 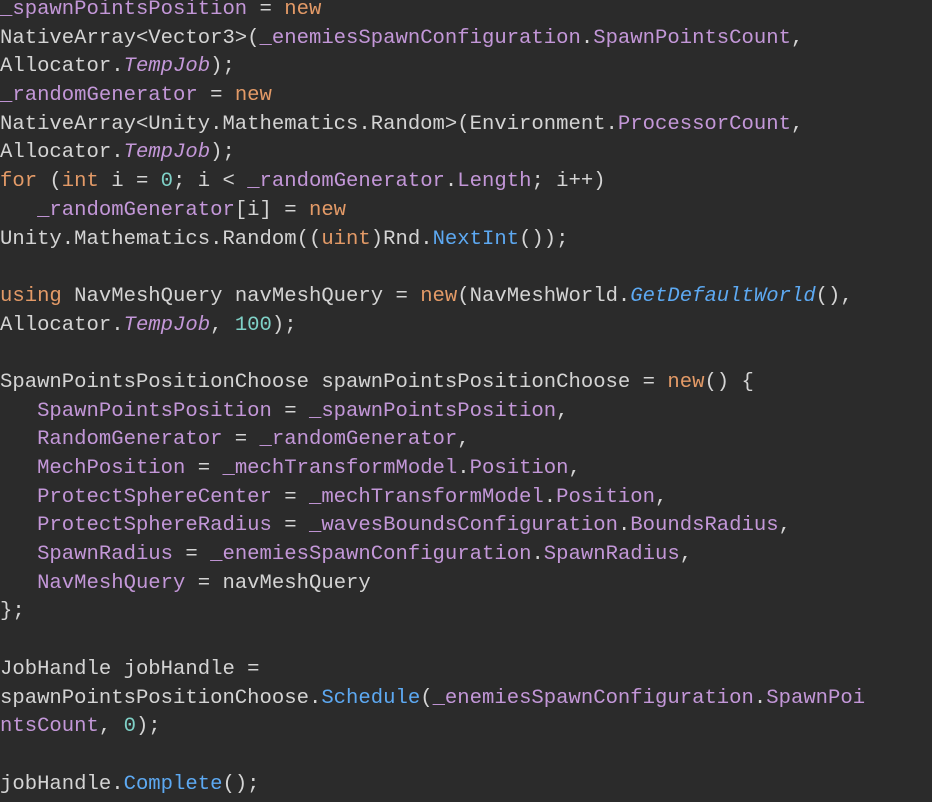 What do you see at coordinates (241, 784) in the screenshot?
I see `code-token: ();` at bounding box center [241, 784].